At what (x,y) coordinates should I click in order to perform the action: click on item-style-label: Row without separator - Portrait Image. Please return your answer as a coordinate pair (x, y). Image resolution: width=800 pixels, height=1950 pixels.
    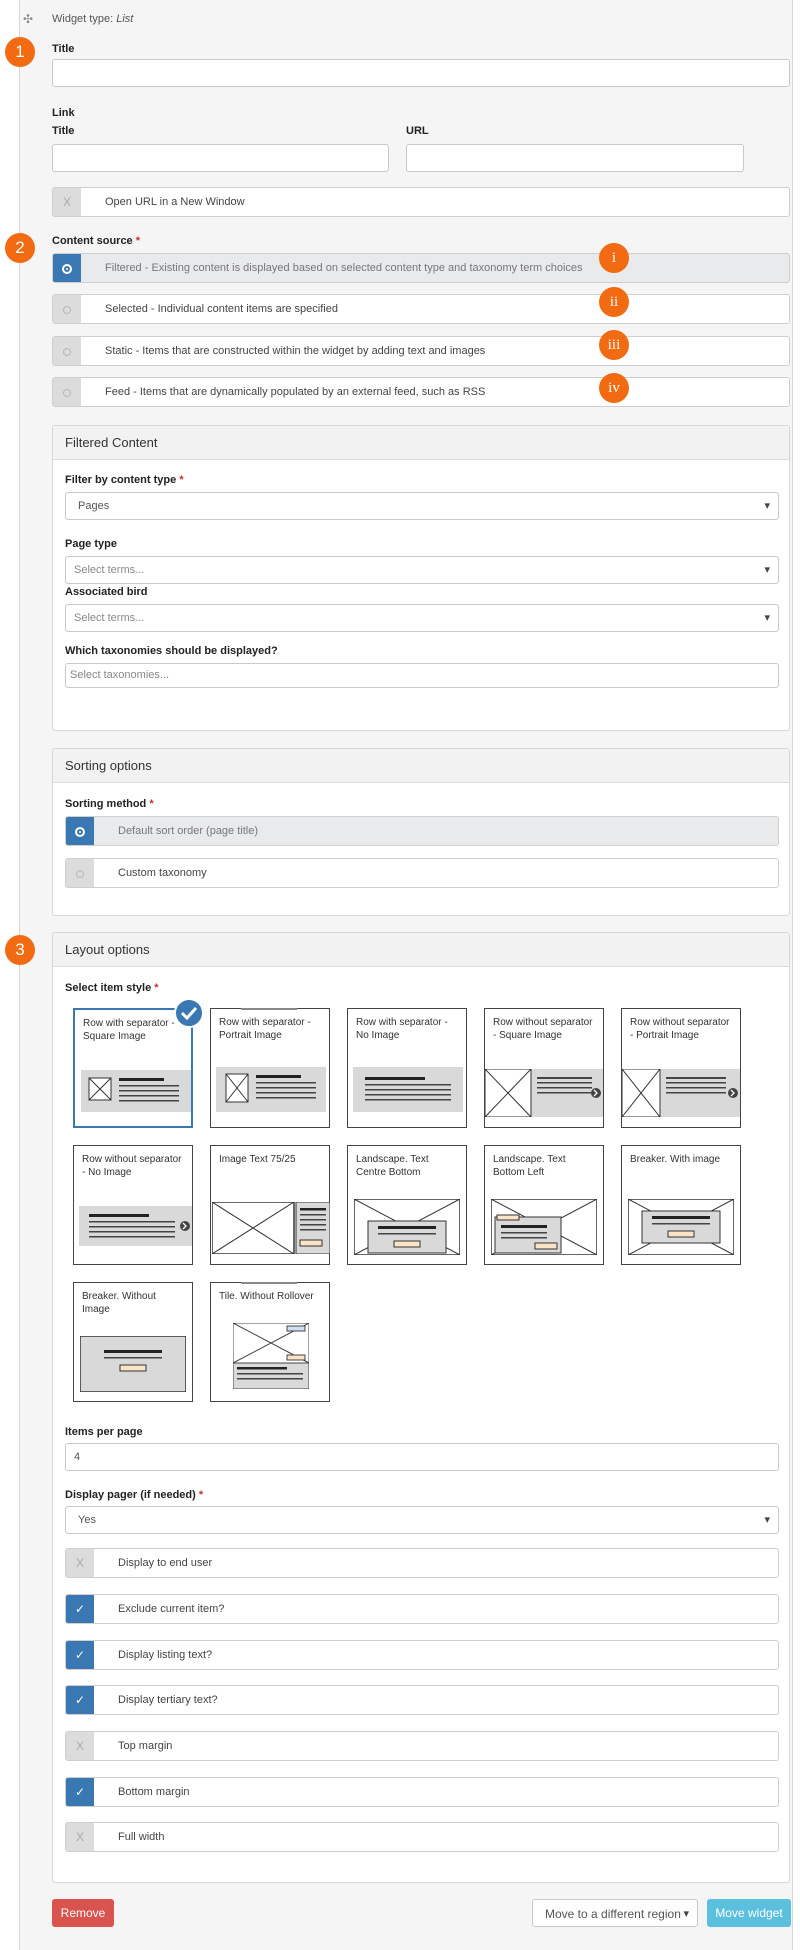
    Looking at the image, I should click on (680, 1029).